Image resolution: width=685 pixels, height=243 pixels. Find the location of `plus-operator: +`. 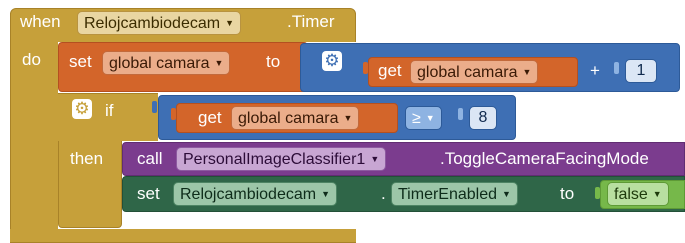

plus-operator: + is located at coordinates (595, 70).